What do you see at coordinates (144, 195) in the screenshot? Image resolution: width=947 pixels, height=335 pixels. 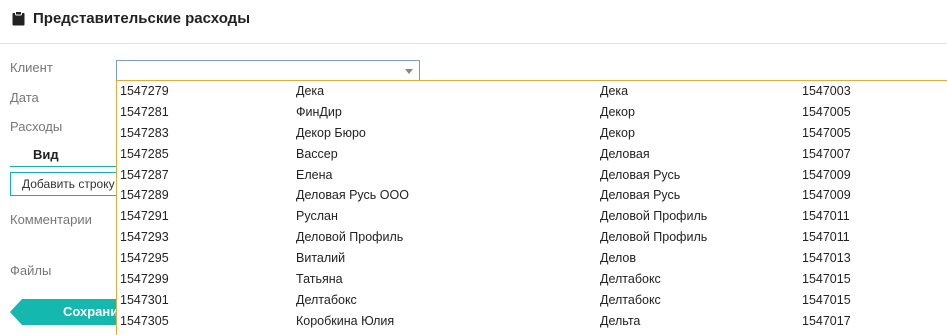 I see `client-code: 1547289` at bounding box center [144, 195].